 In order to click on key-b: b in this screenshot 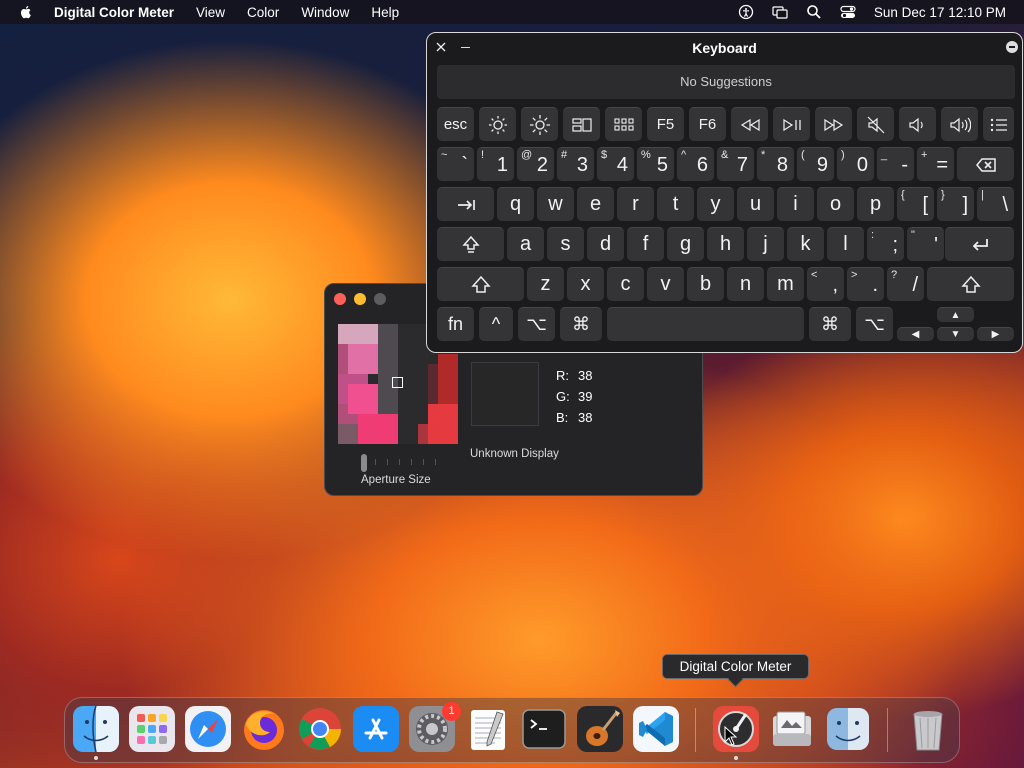, I will do `click(705, 284)`.